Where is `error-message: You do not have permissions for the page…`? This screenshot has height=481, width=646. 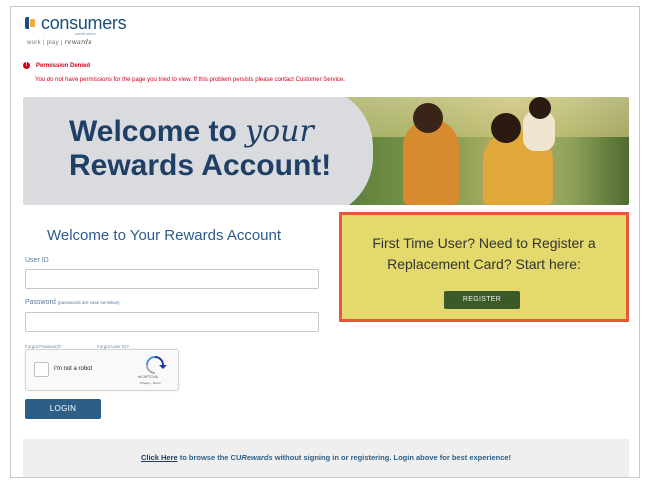
error-message: You do not have permissions for the page… is located at coordinates (190, 80).